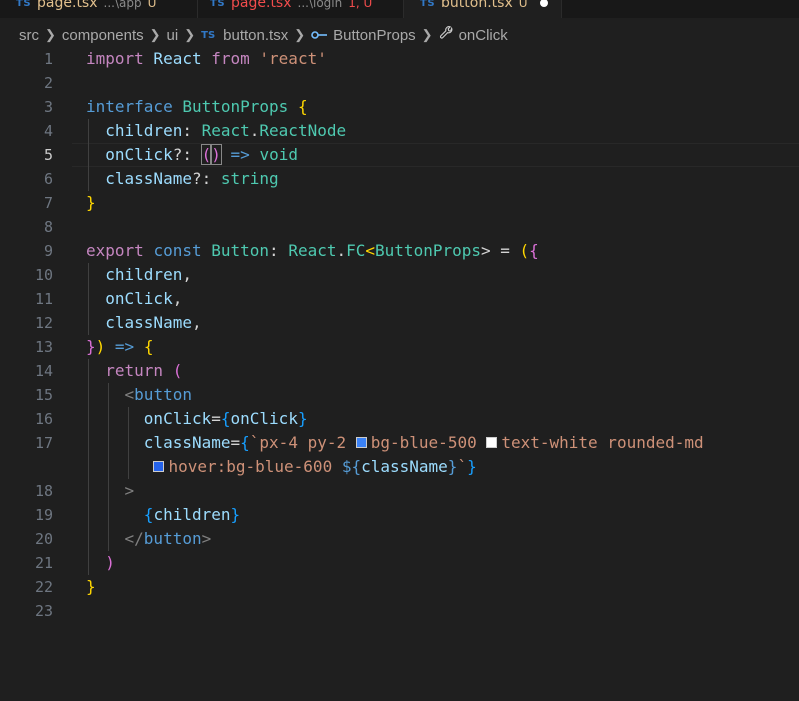 The width and height of the screenshot is (799, 701). Describe the element at coordinates (543, 3) in the screenshot. I see `unsaved-dot-icon` at that location.